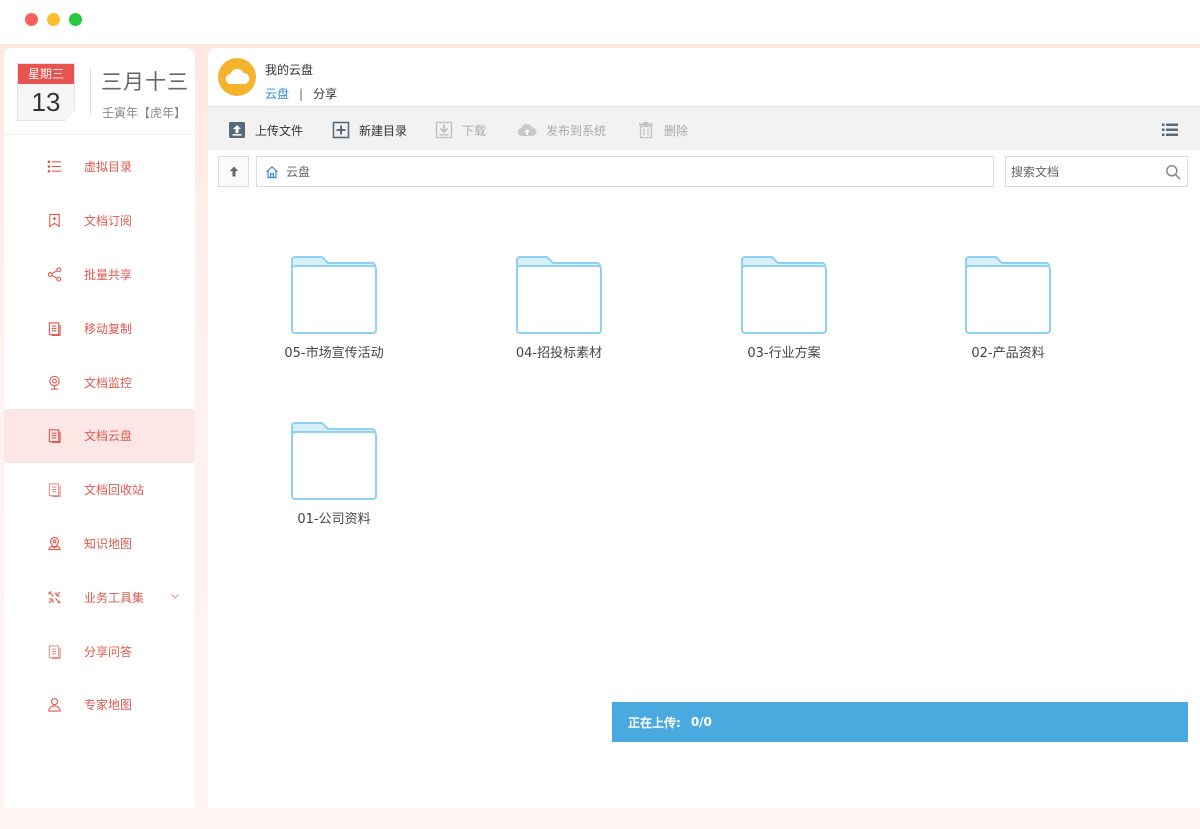  Describe the element at coordinates (46, 74) in the screenshot. I see `calendar-weekday: 星期三` at that location.